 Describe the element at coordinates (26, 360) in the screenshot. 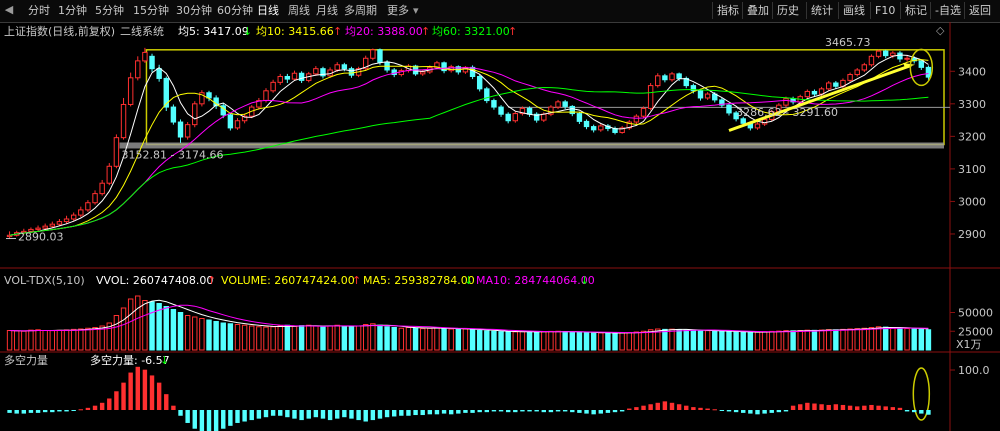

I see `force-title: 多空力量` at that location.